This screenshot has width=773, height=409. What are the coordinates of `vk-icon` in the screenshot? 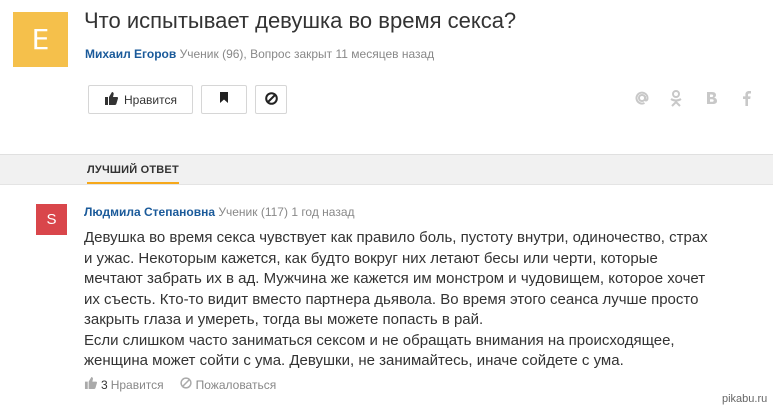 It's located at (712, 100).